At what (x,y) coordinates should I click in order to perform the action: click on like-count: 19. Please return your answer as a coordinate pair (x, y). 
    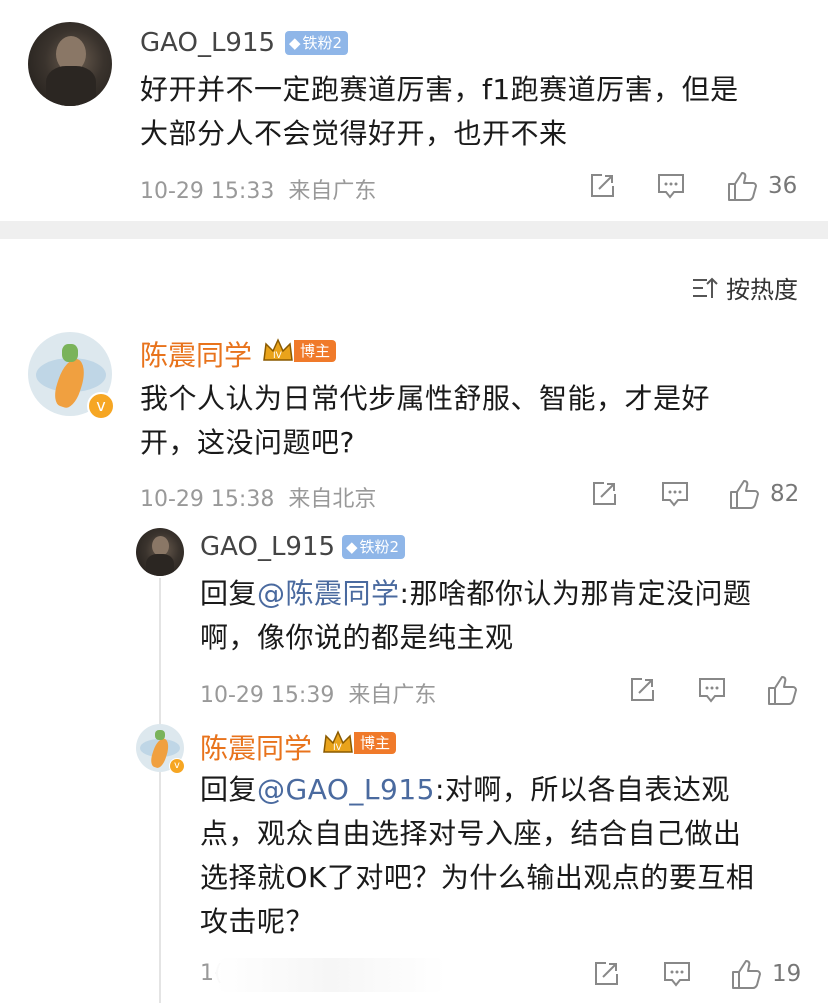
    Looking at the image, I should click on (787, 974).